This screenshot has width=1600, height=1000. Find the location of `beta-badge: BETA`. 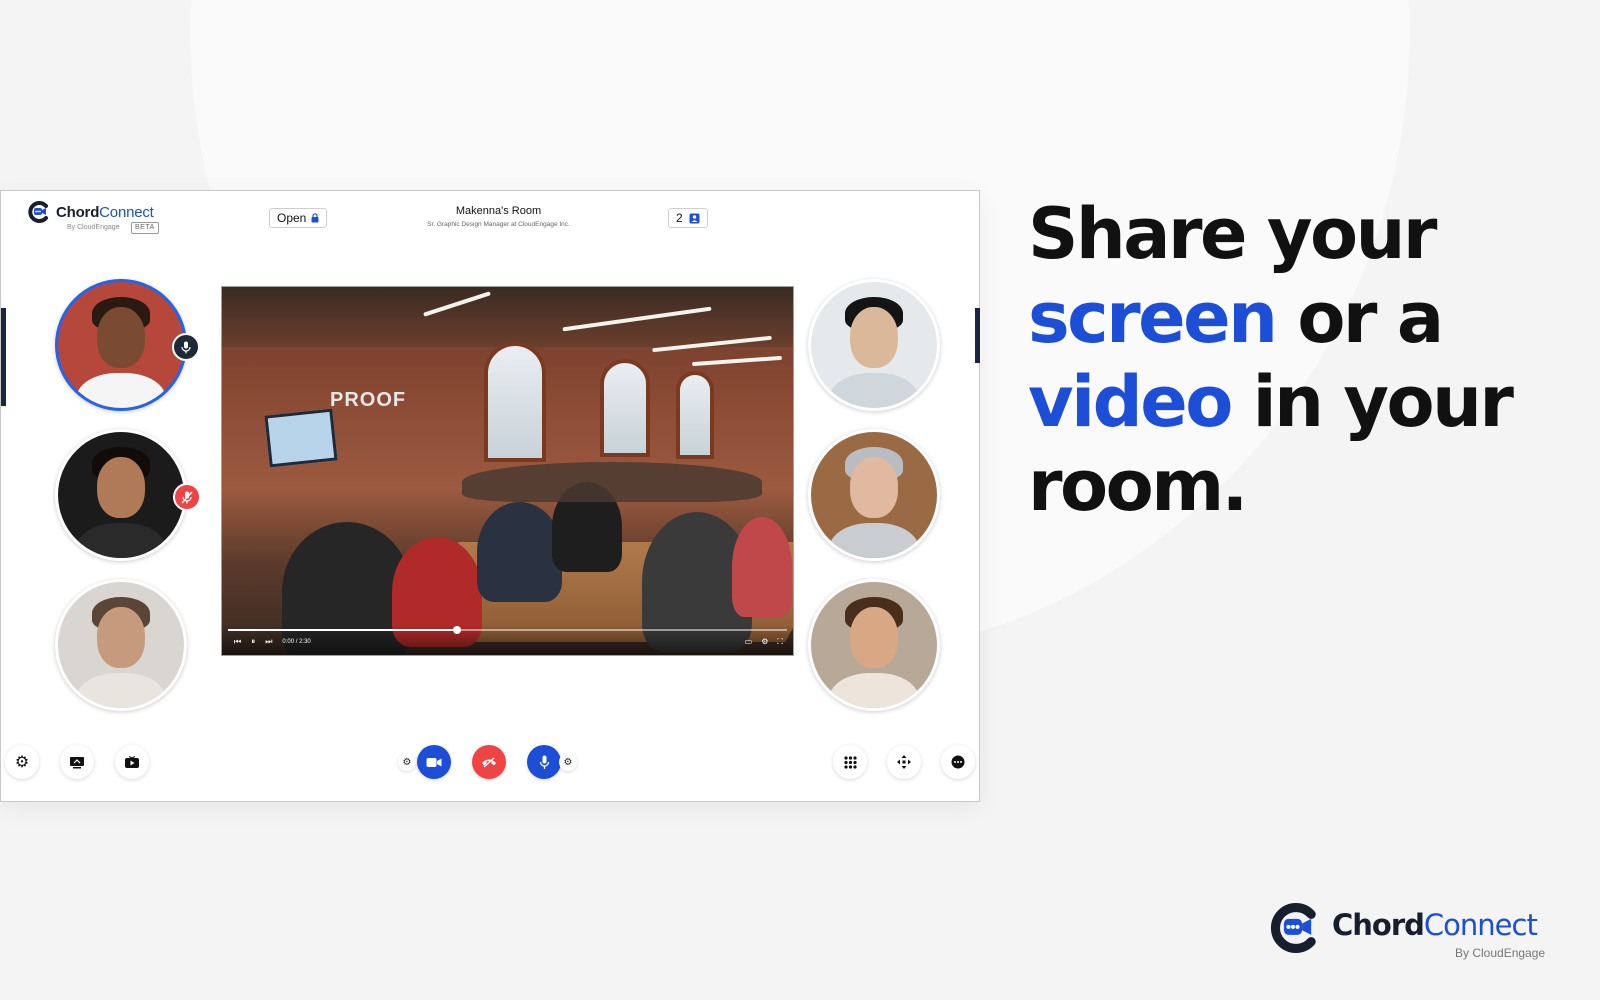

beta-badge: BETA is located at coordinates (145, 228).